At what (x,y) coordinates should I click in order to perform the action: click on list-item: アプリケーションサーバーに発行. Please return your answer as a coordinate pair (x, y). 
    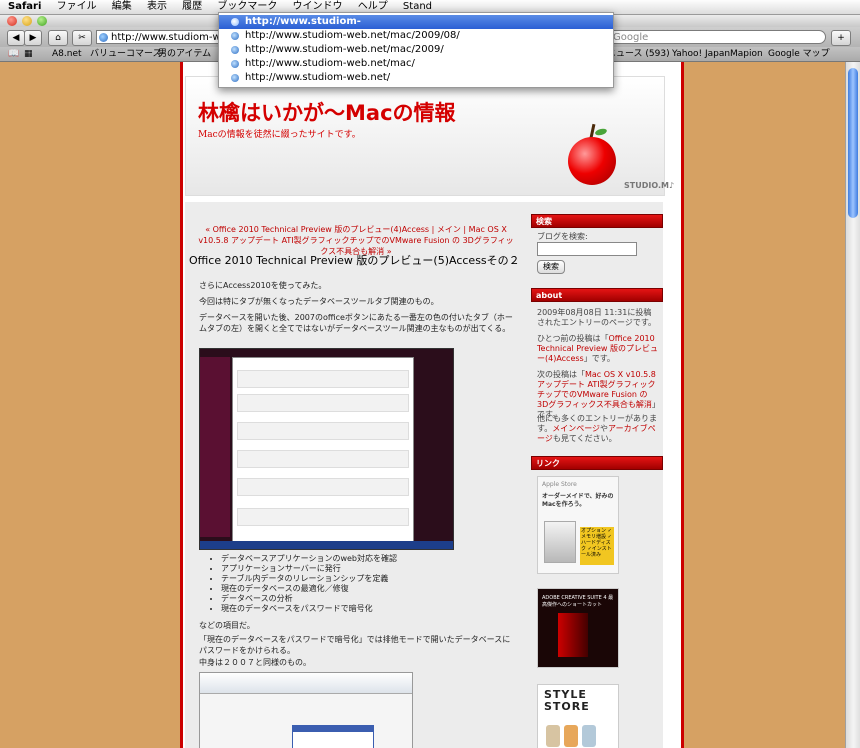
    Looking at the image, I should click on (309, 569).